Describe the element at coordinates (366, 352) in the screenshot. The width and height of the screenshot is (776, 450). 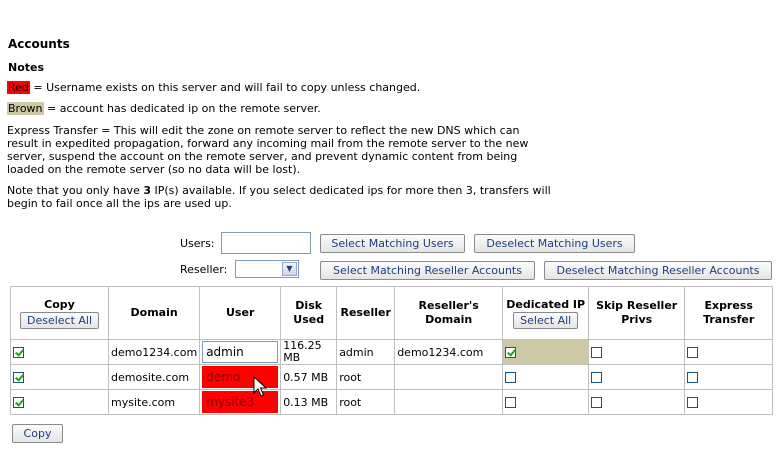
I see `reseller-cell: admin` at that location.